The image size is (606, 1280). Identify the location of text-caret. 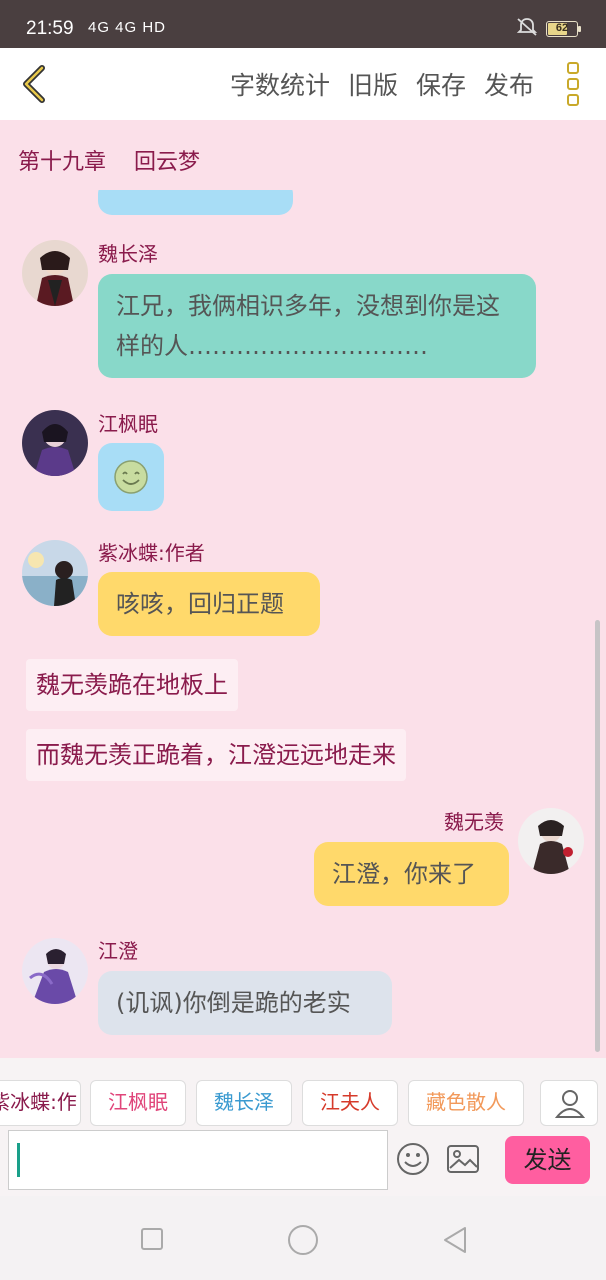
(18, 1160).